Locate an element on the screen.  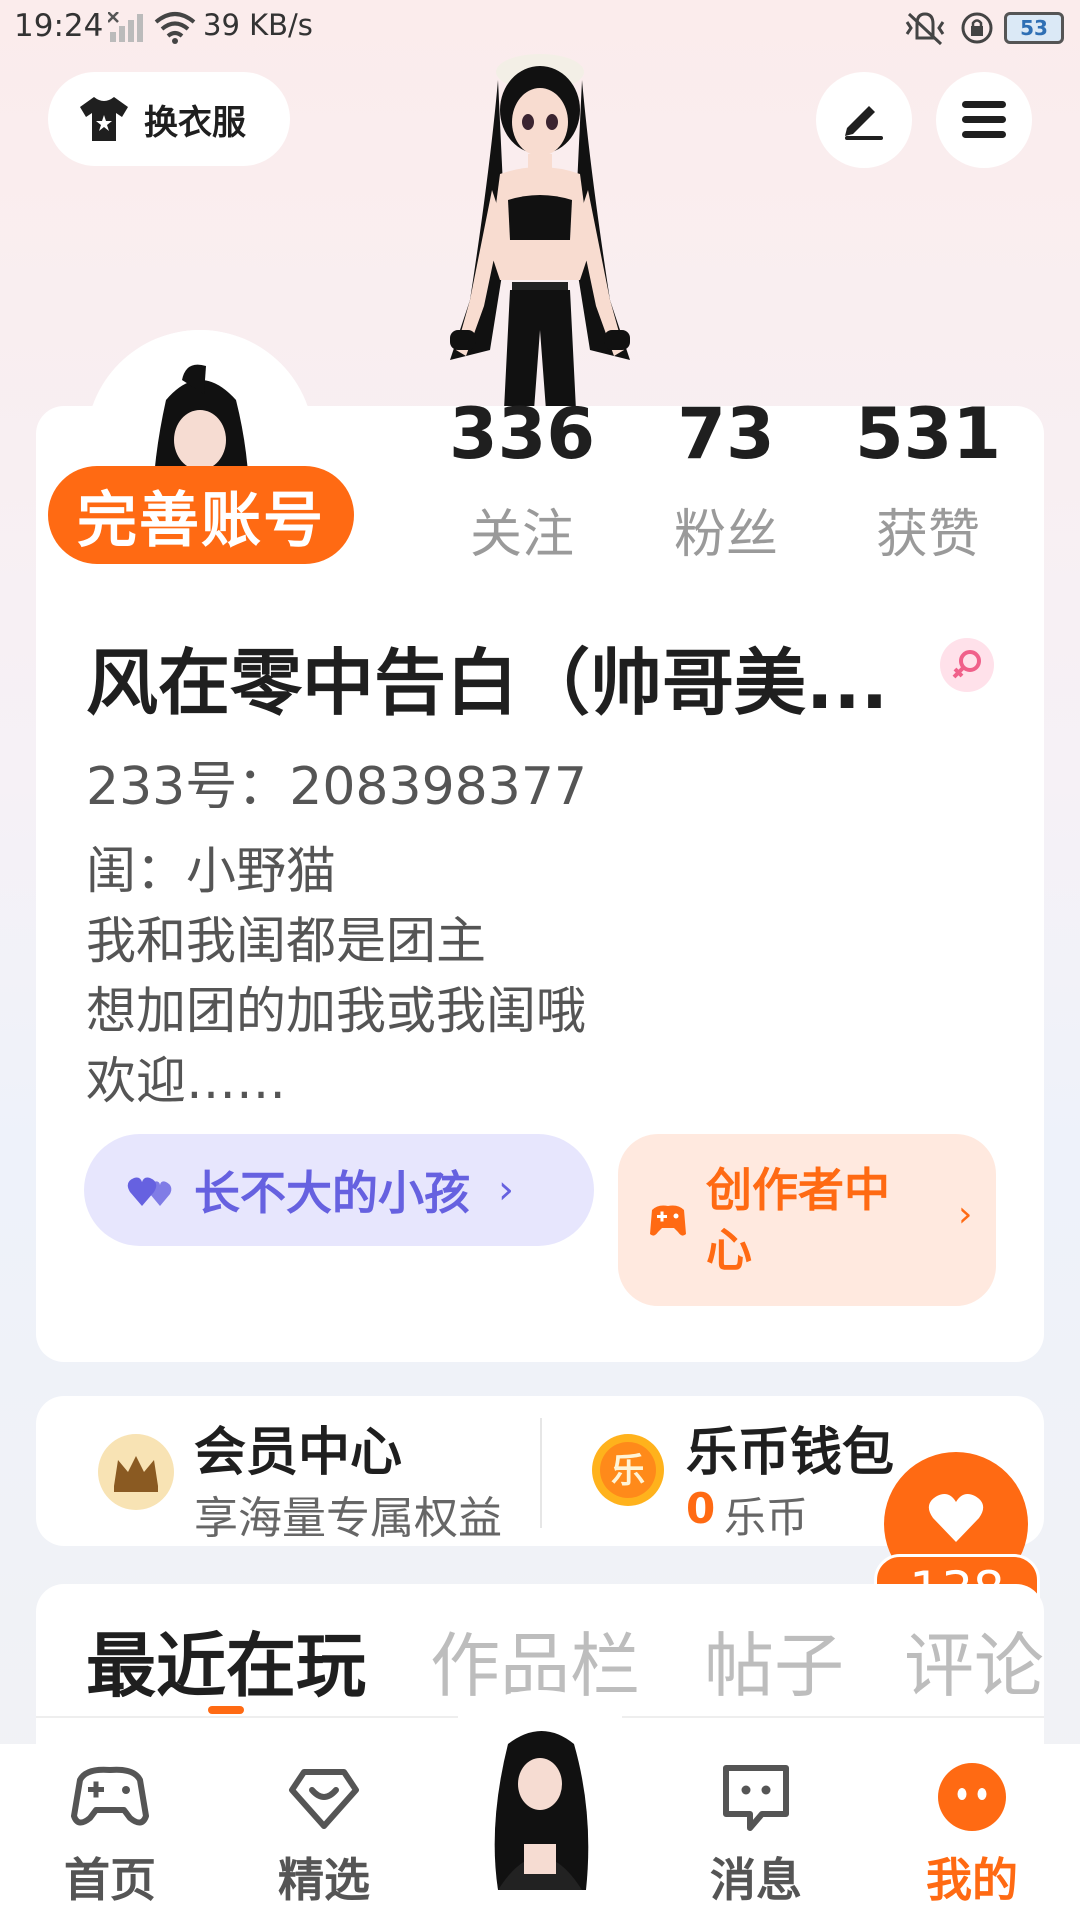
wifi-icon is located at coordinates (175, 28).